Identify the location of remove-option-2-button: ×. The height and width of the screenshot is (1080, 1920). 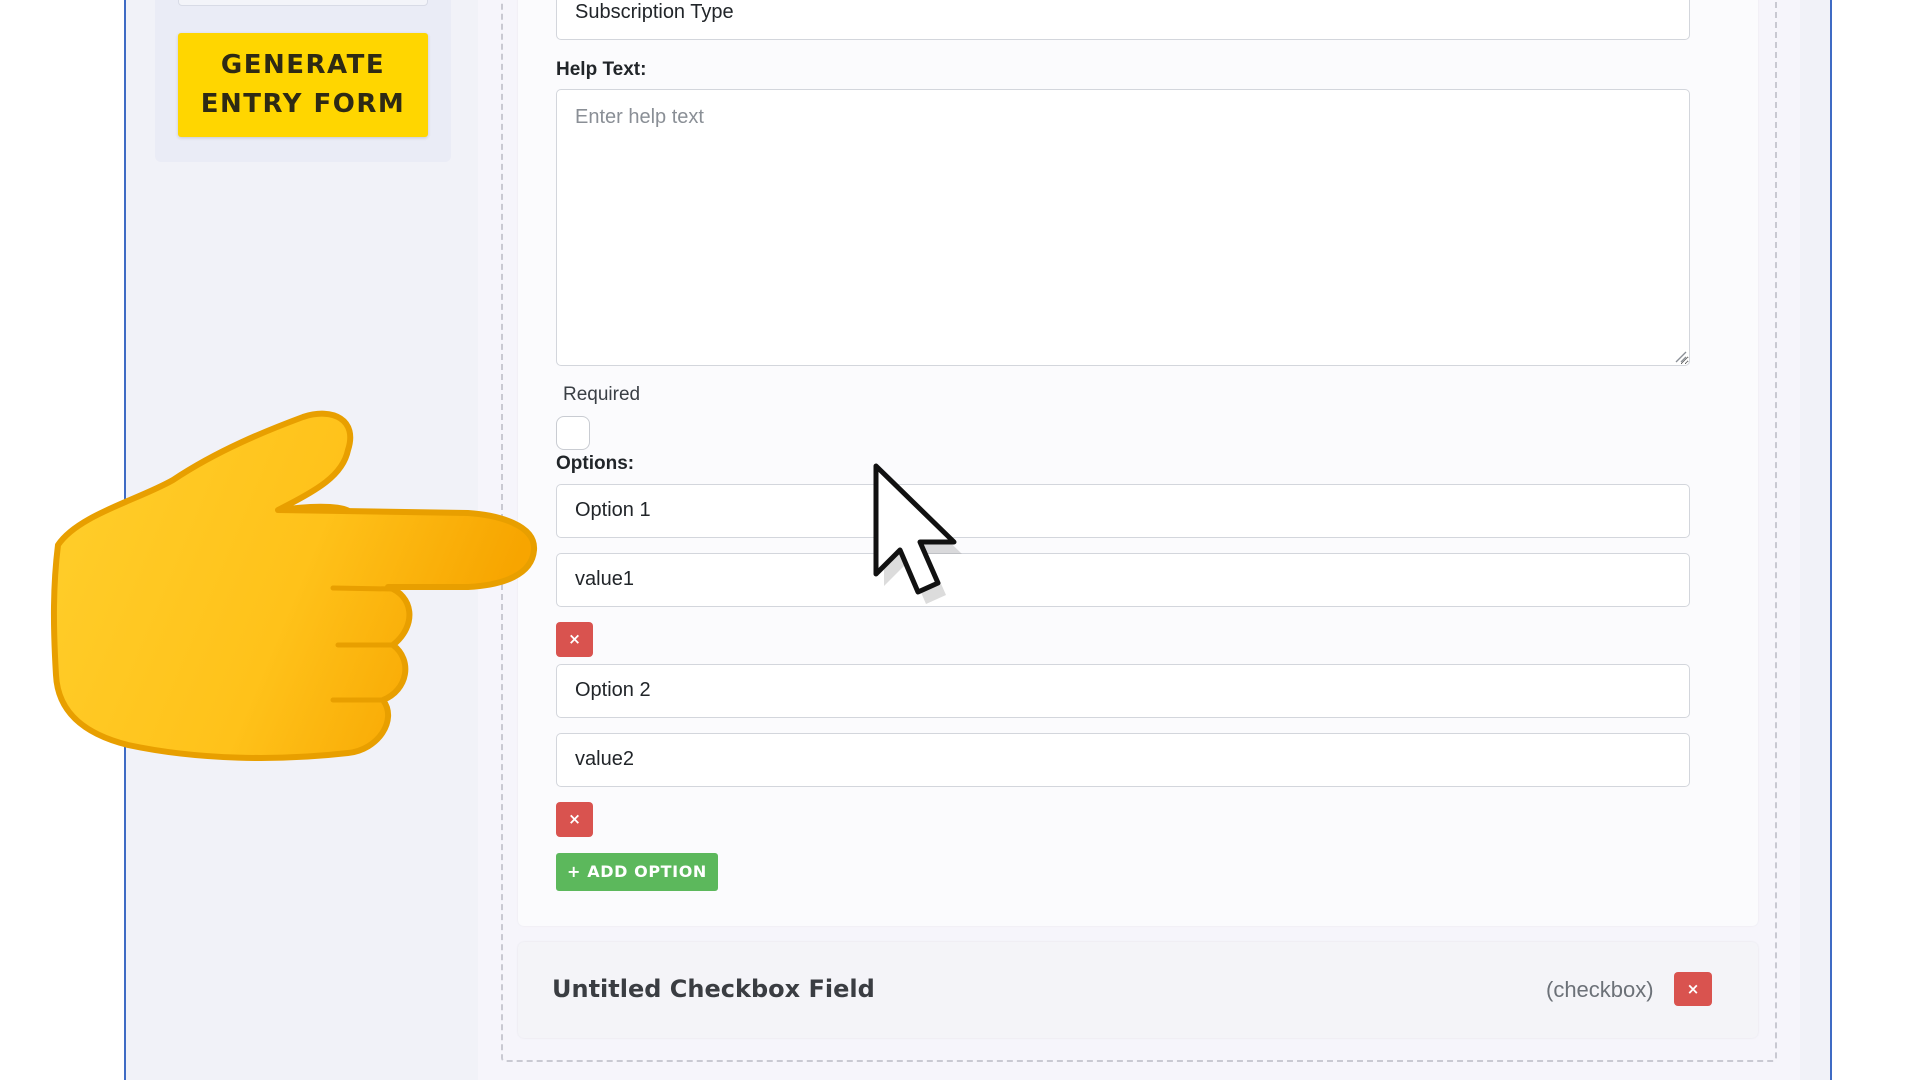
(574, 819).